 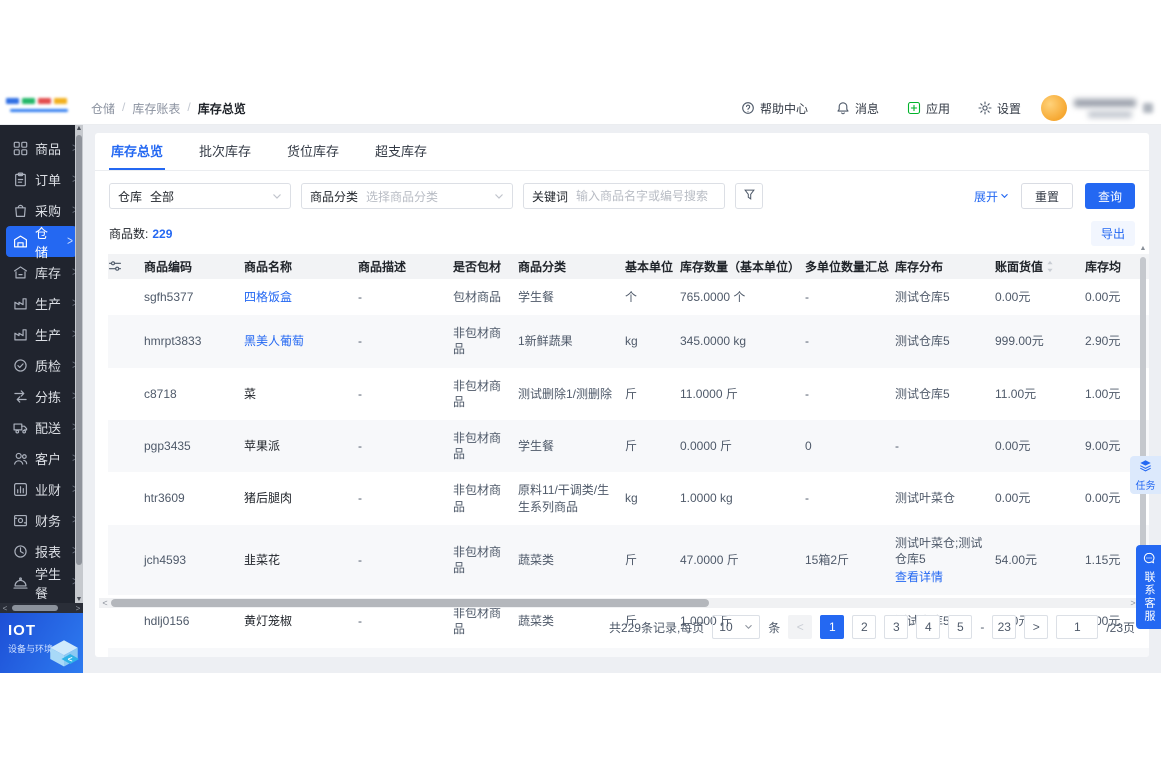 What do you see at coordinates (70, 241) in the screenshot?
I see `chevron-right-icon: >` at bounding box center [70, 241].